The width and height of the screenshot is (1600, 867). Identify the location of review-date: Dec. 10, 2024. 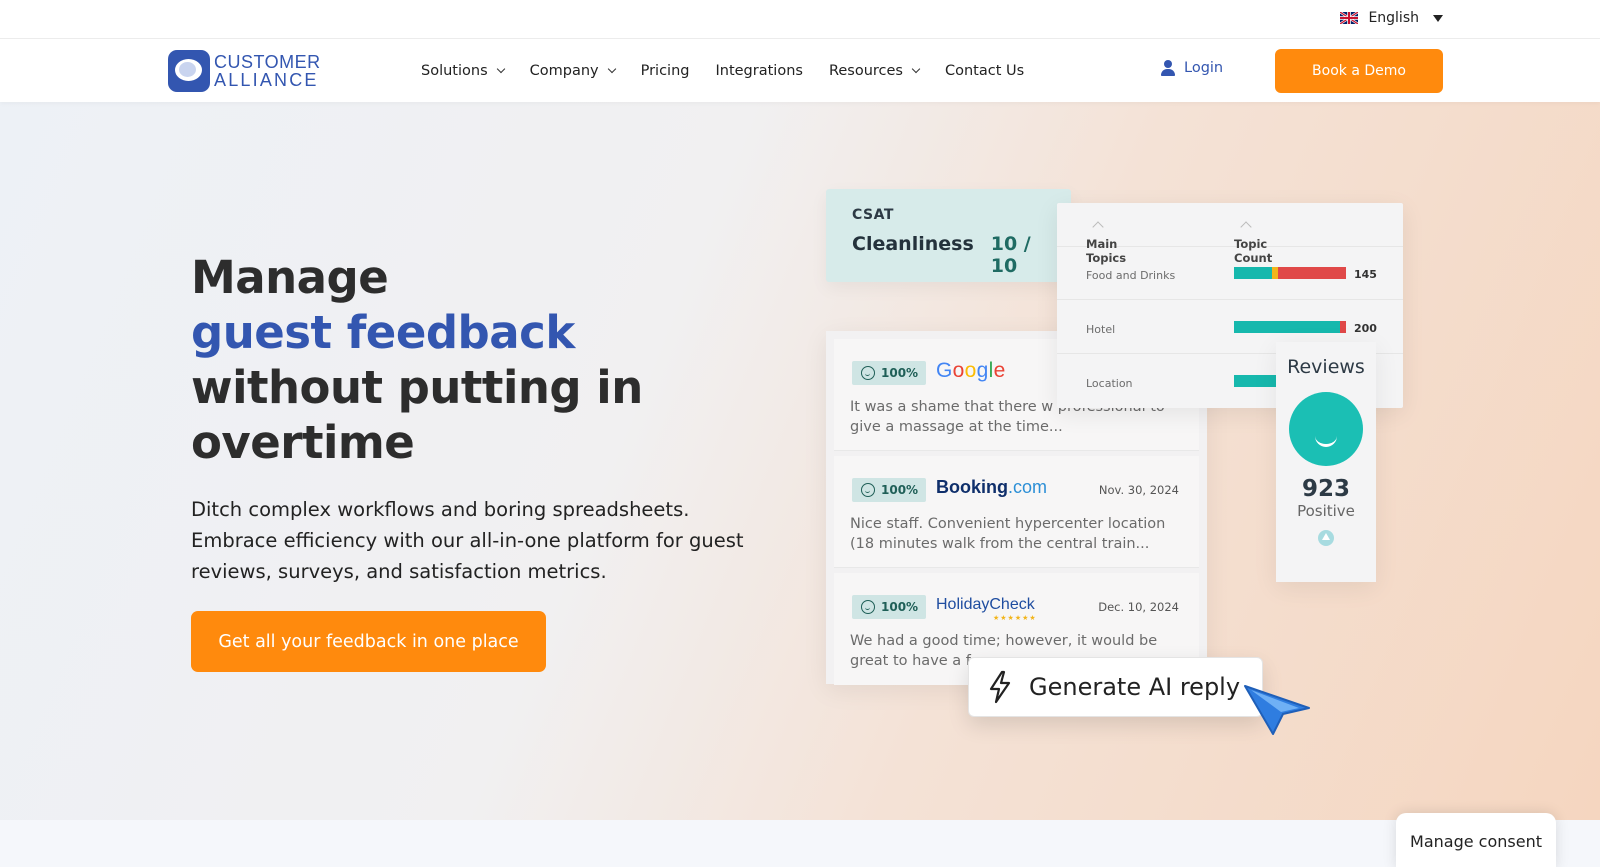
(1138, 607).